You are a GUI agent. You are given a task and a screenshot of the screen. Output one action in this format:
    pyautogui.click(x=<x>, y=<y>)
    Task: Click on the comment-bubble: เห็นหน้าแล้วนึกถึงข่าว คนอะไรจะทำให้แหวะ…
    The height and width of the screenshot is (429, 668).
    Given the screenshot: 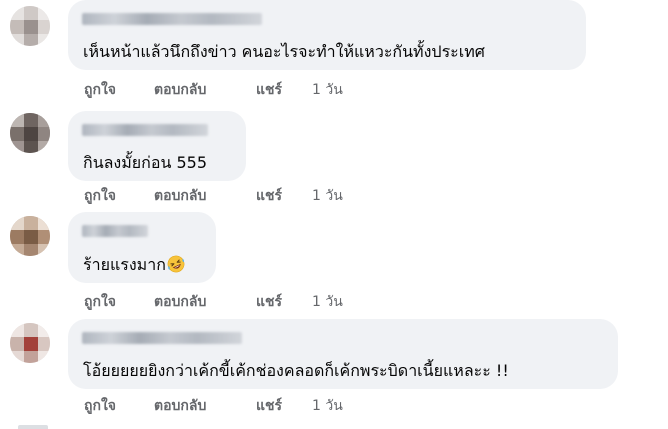 What is the action you would take?
    pyautogui.click(x=327, y=35)
    